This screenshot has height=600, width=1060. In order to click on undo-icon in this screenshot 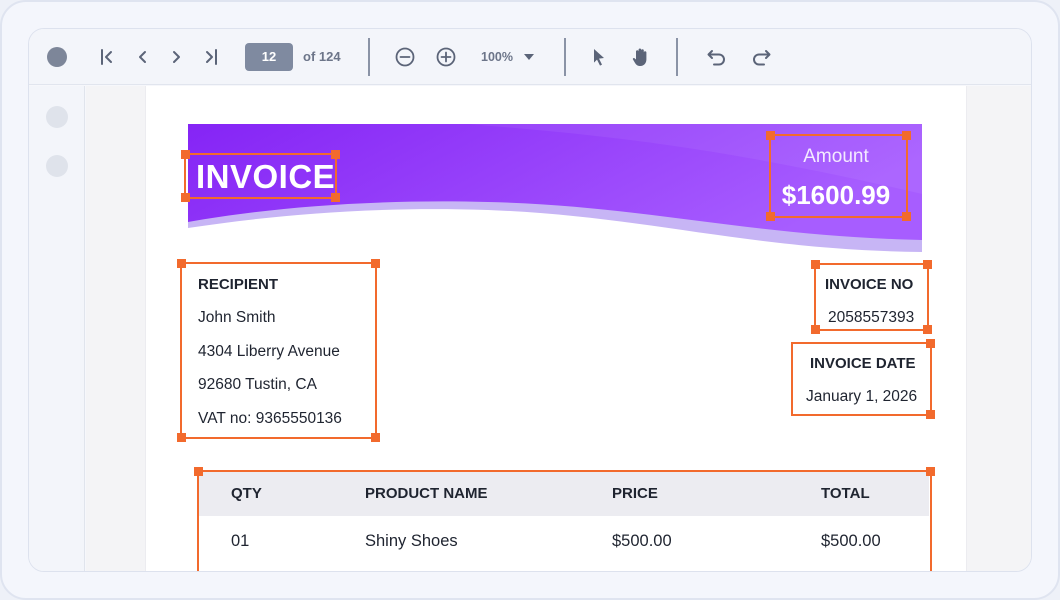, I will do `click(717, 57)`.